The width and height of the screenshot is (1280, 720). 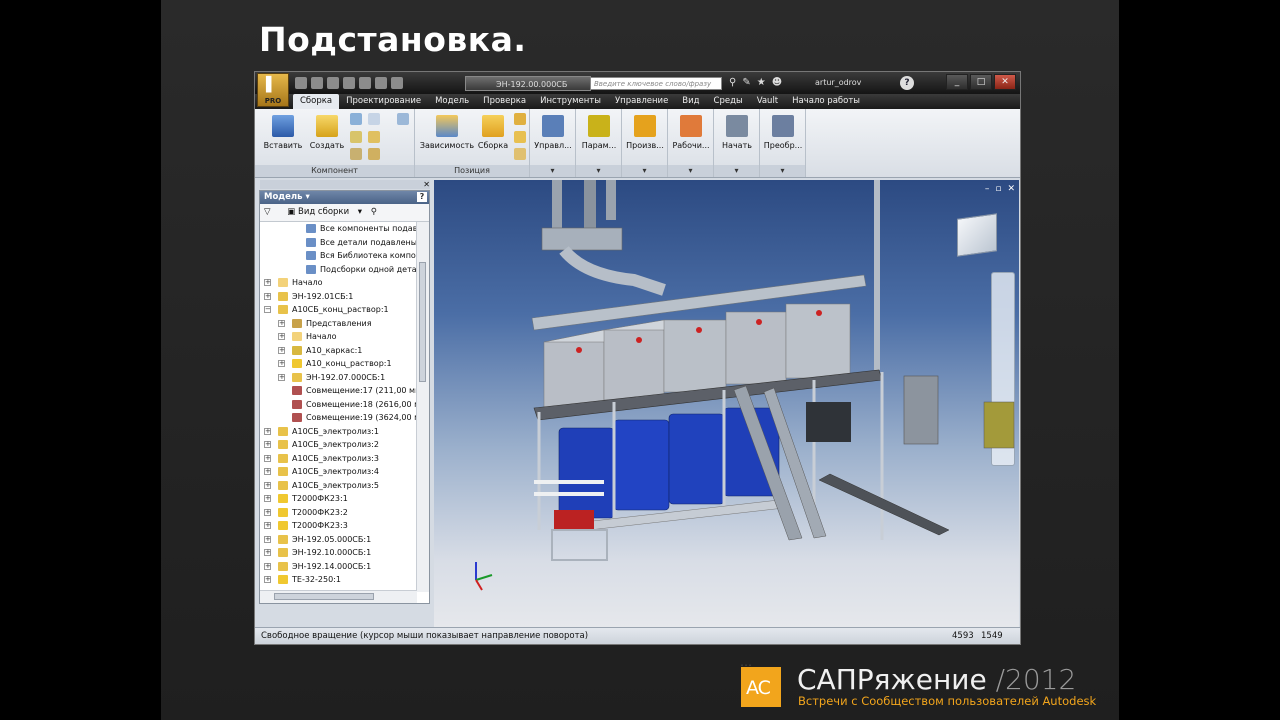 What do you see at coordinates (374, 137) in the screenshot?
I see `replace-icon` at bounding box center [374, 137].